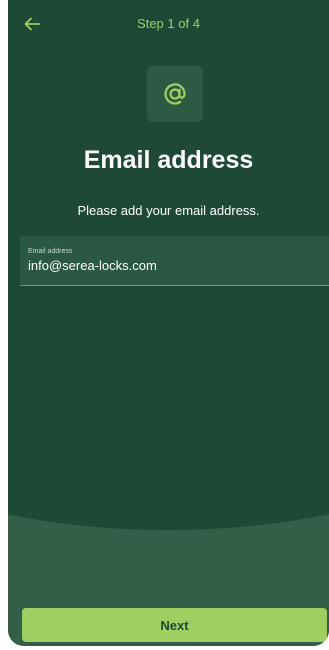  Describe the element at coordinates (168, 160) in the screenshot. I see `page-title: Email address` at that location.